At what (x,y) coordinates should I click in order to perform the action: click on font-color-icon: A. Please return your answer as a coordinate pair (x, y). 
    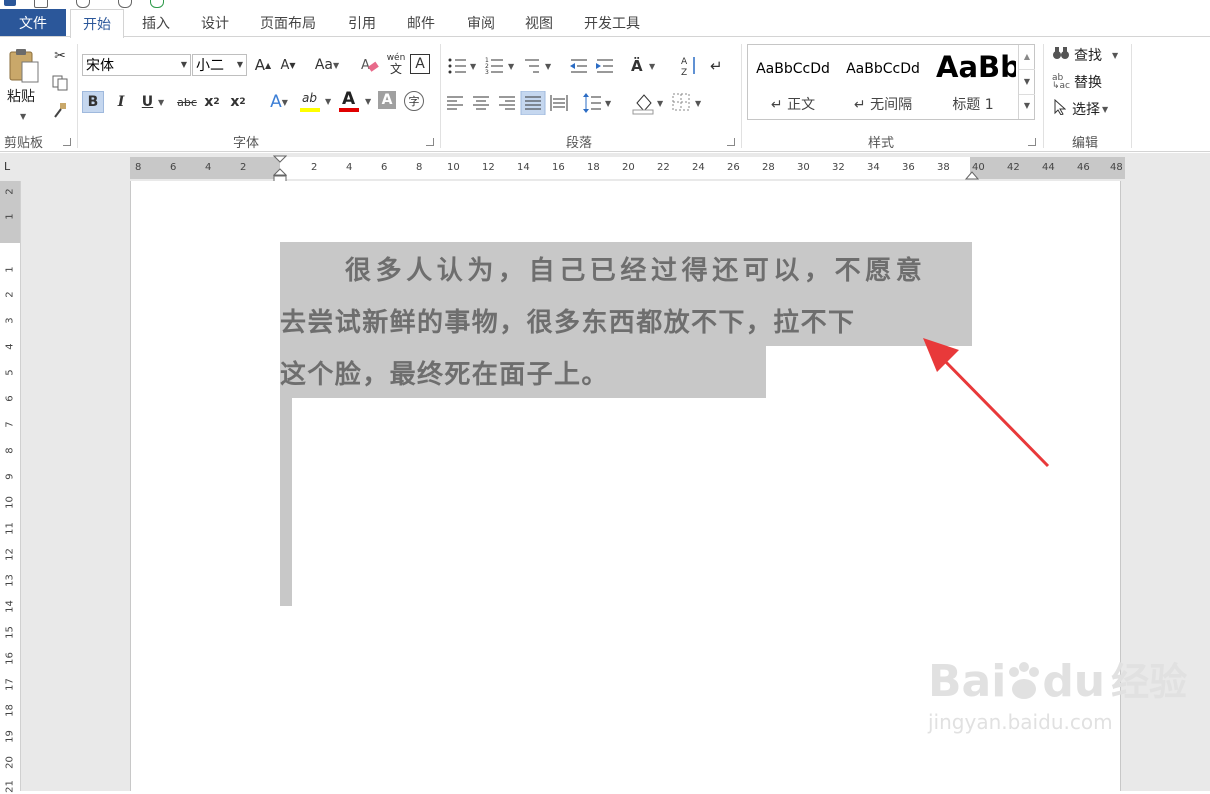
    Looking at the image, I should click on (349, 99).